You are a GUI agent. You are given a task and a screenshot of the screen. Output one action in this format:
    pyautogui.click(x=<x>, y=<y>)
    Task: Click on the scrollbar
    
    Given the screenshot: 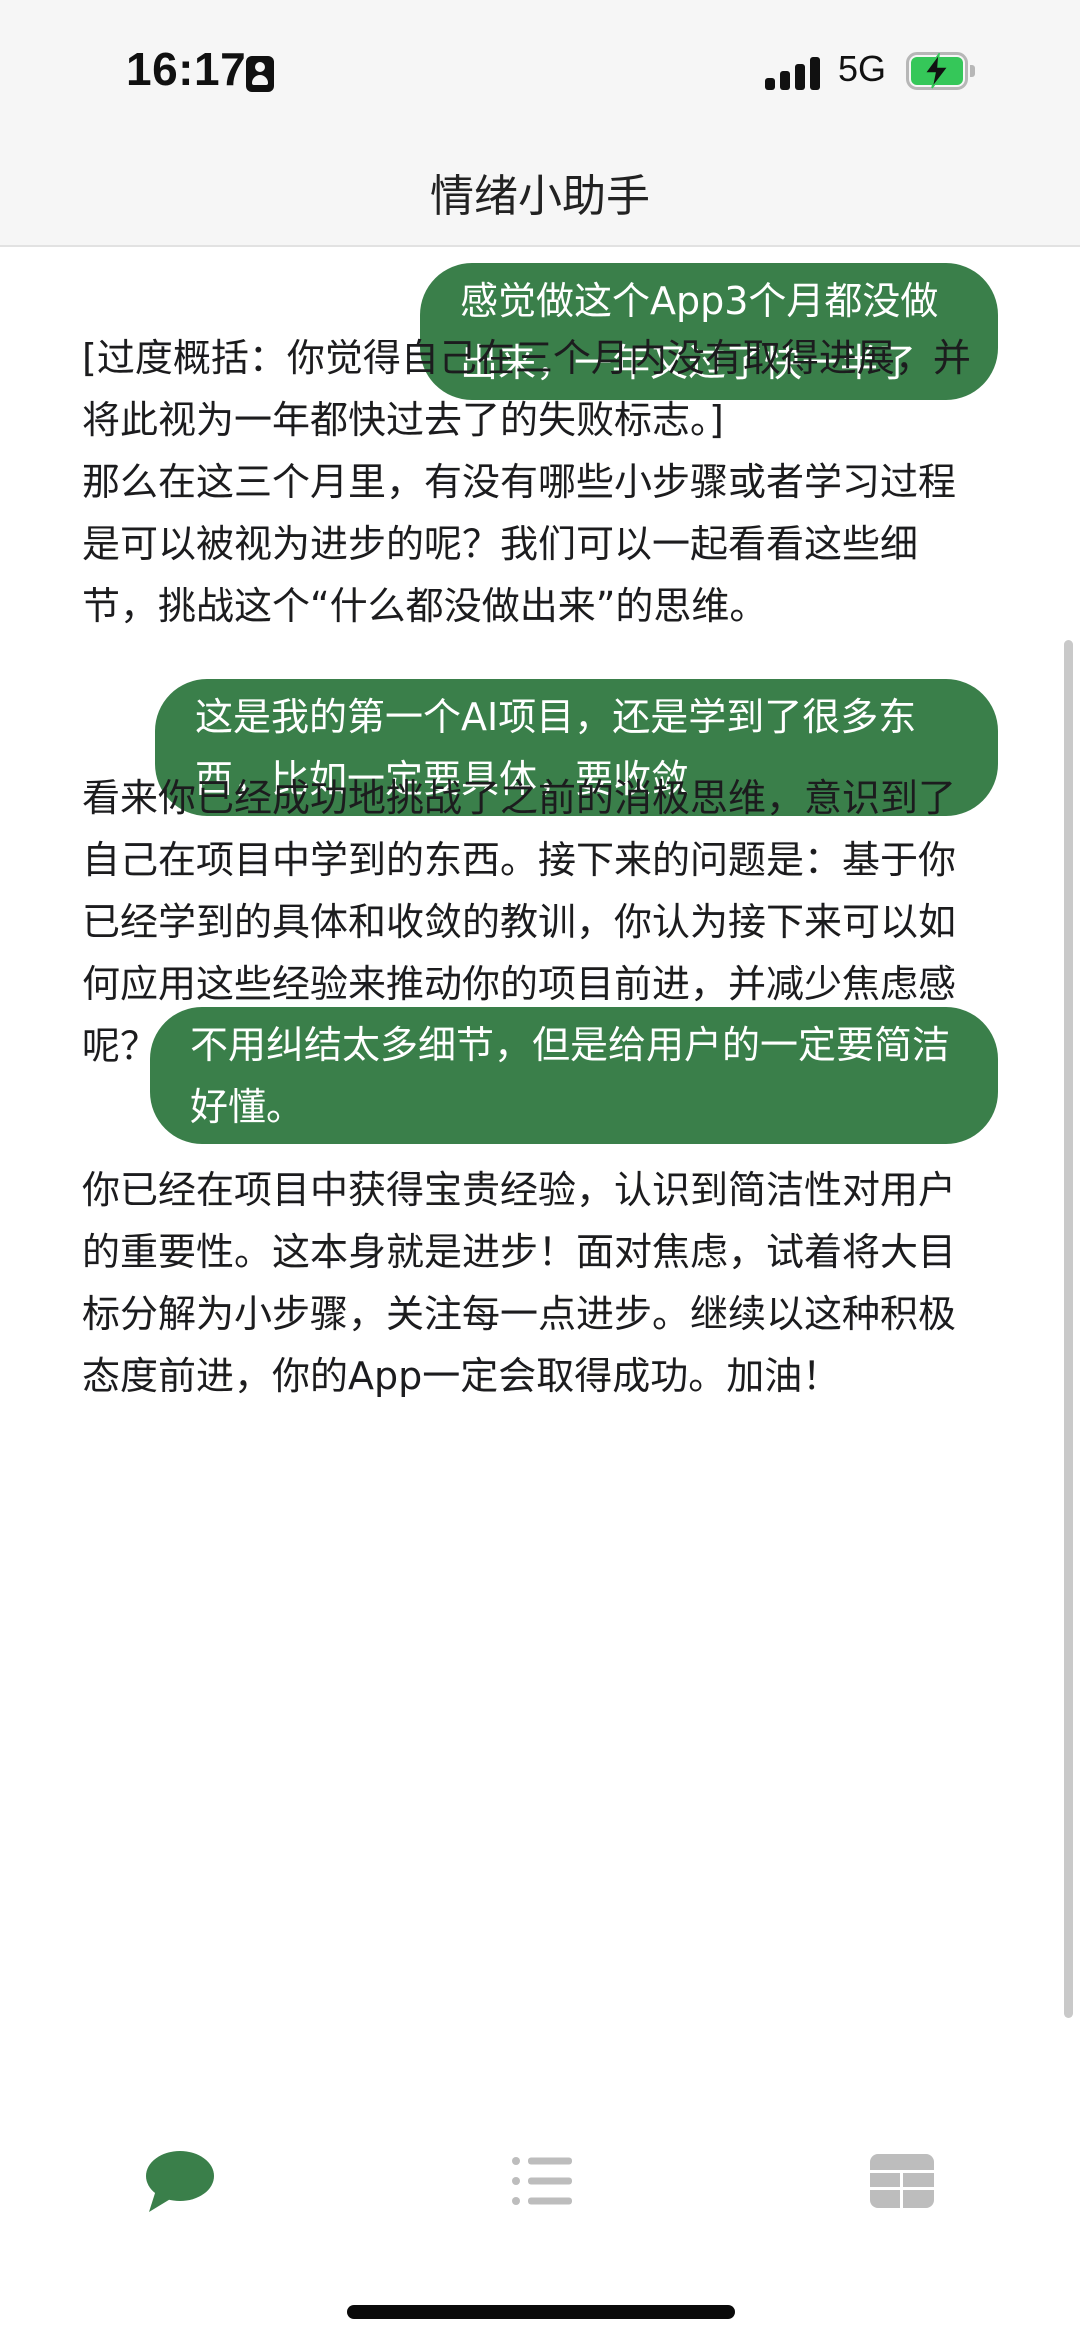 What is the action you would take?
    pyautogui.click(x=1068, y=1329)
    